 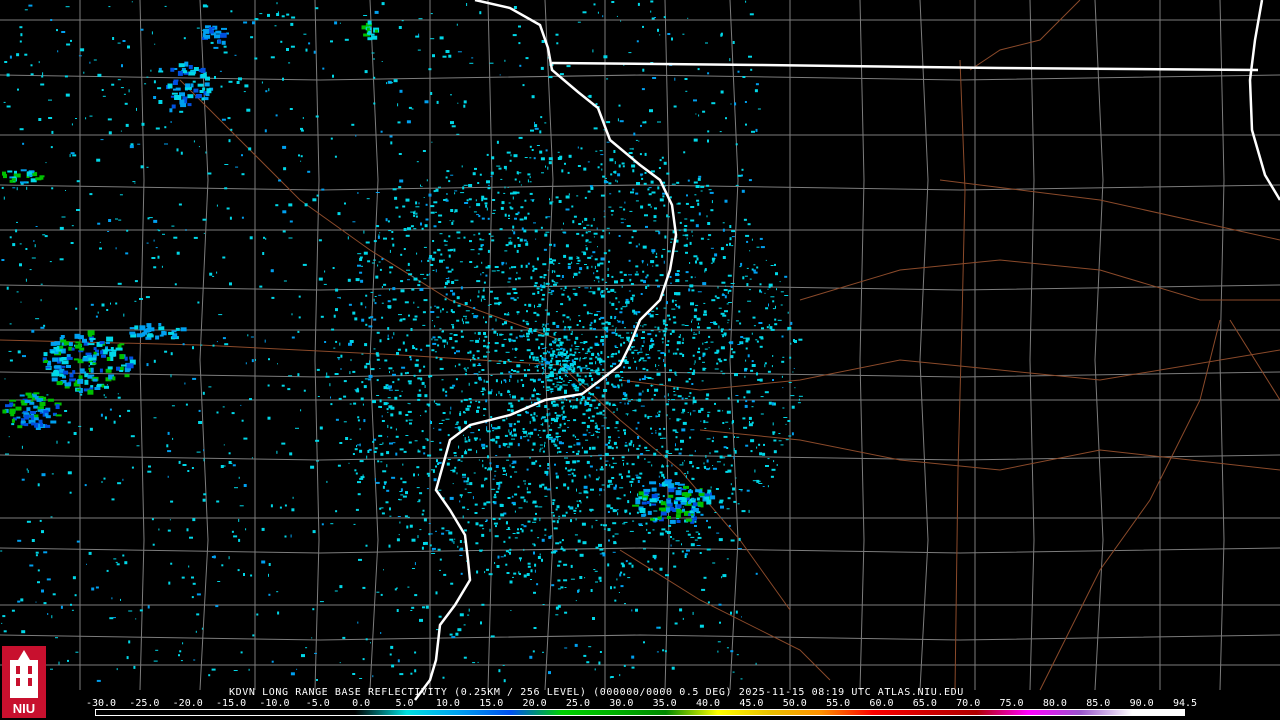 What do you see at coordinates (24, 682) in the screenshot?
I see `niu-logo: NIU` at bounding box center [24, 682].